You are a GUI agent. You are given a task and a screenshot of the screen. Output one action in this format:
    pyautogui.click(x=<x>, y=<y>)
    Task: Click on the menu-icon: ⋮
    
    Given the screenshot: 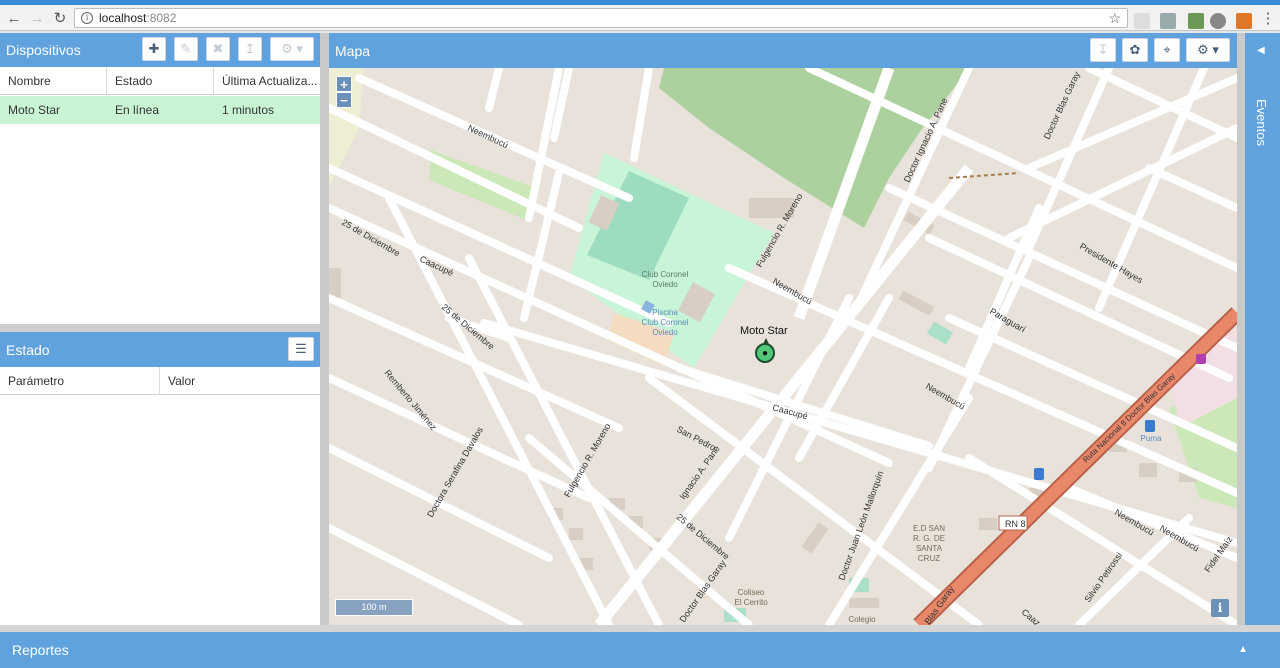 What is the action you would take?
    pyautogui.click(x=1268, y=18)
    